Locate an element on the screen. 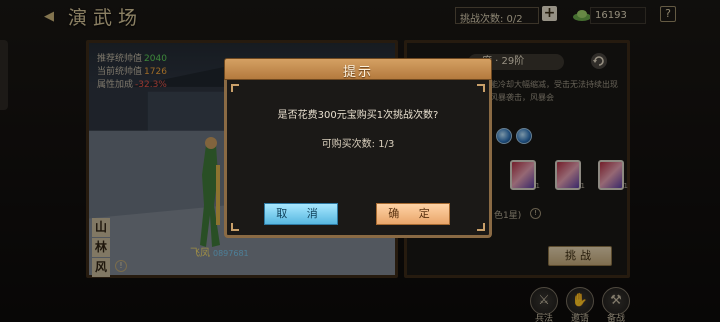 The height and width of the screenshot is (322, 720). confirm-button: 确 定 is located at coordinates (413, 214).